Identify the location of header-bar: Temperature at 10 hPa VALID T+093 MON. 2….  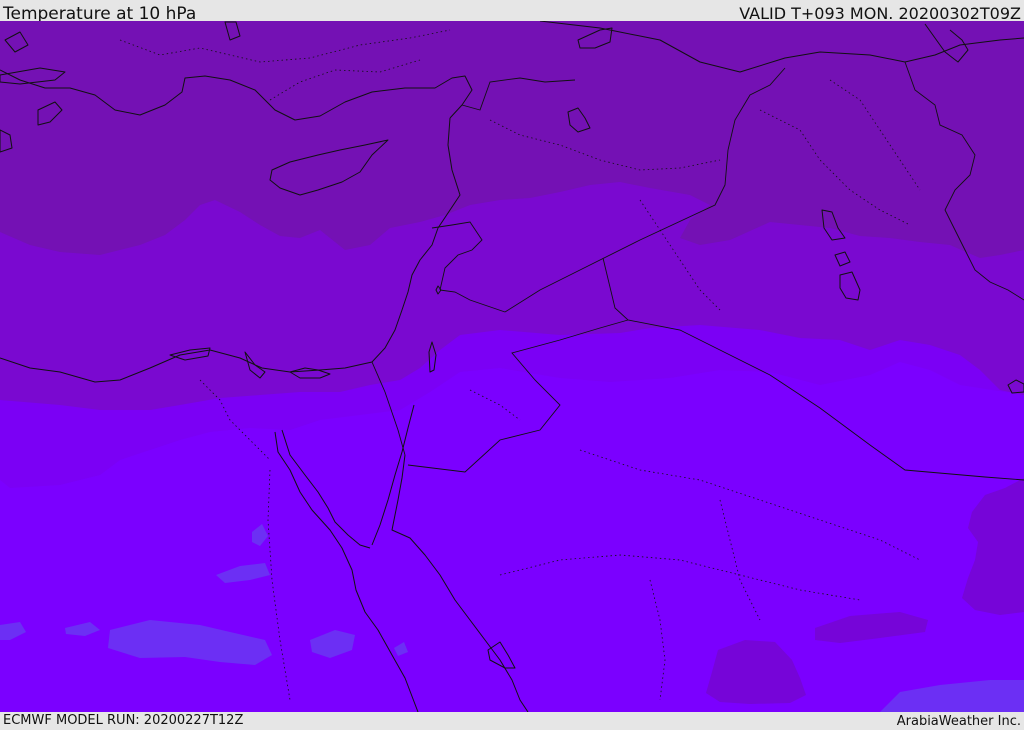
(512, 12).